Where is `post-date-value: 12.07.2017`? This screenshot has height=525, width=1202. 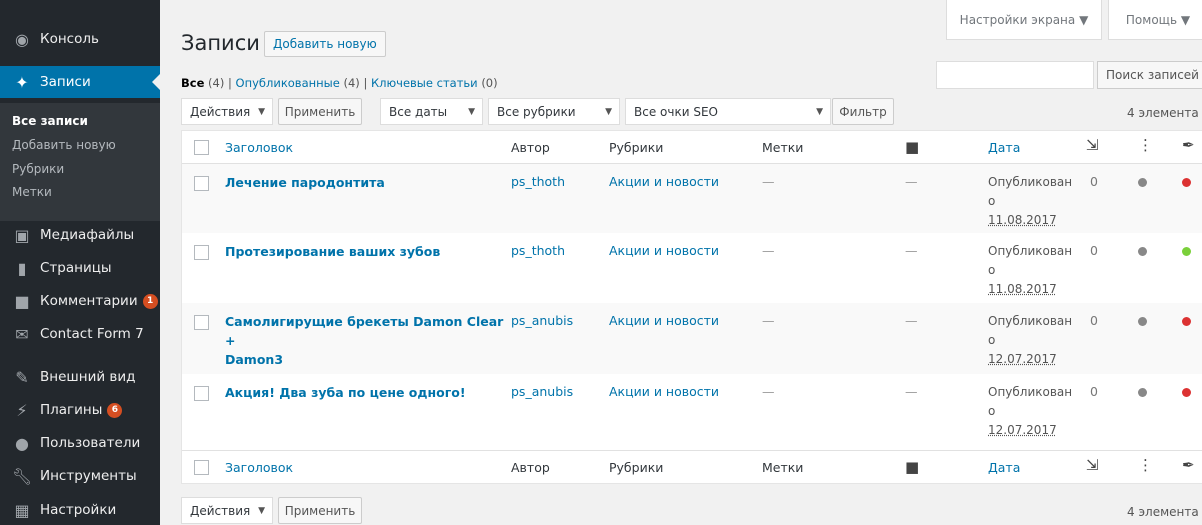
post-date-value: 12.07.2017 is located at coordinates (1022, 430).